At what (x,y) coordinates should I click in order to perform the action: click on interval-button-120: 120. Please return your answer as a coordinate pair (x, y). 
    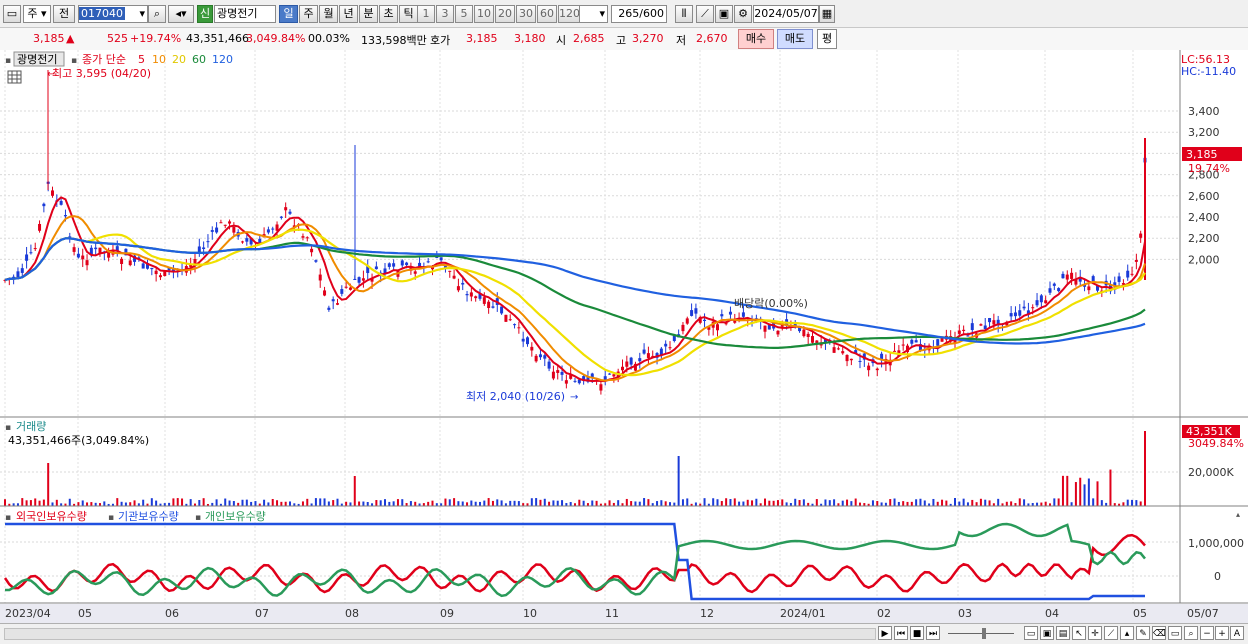
    Looking at the image, I should click on (569, 14).